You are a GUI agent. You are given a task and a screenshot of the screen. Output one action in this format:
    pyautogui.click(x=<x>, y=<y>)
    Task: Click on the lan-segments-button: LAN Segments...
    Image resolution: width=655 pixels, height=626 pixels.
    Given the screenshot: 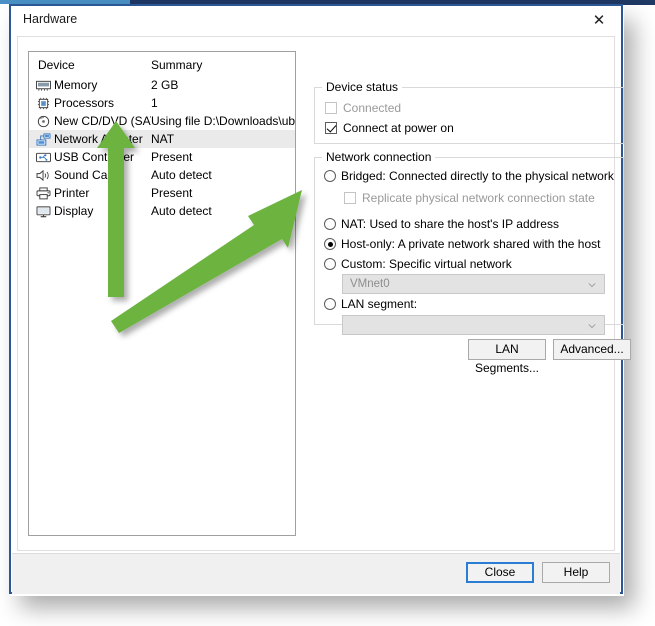 What is the action you would take?
    pyautogui.click(x=507, y=357)
    